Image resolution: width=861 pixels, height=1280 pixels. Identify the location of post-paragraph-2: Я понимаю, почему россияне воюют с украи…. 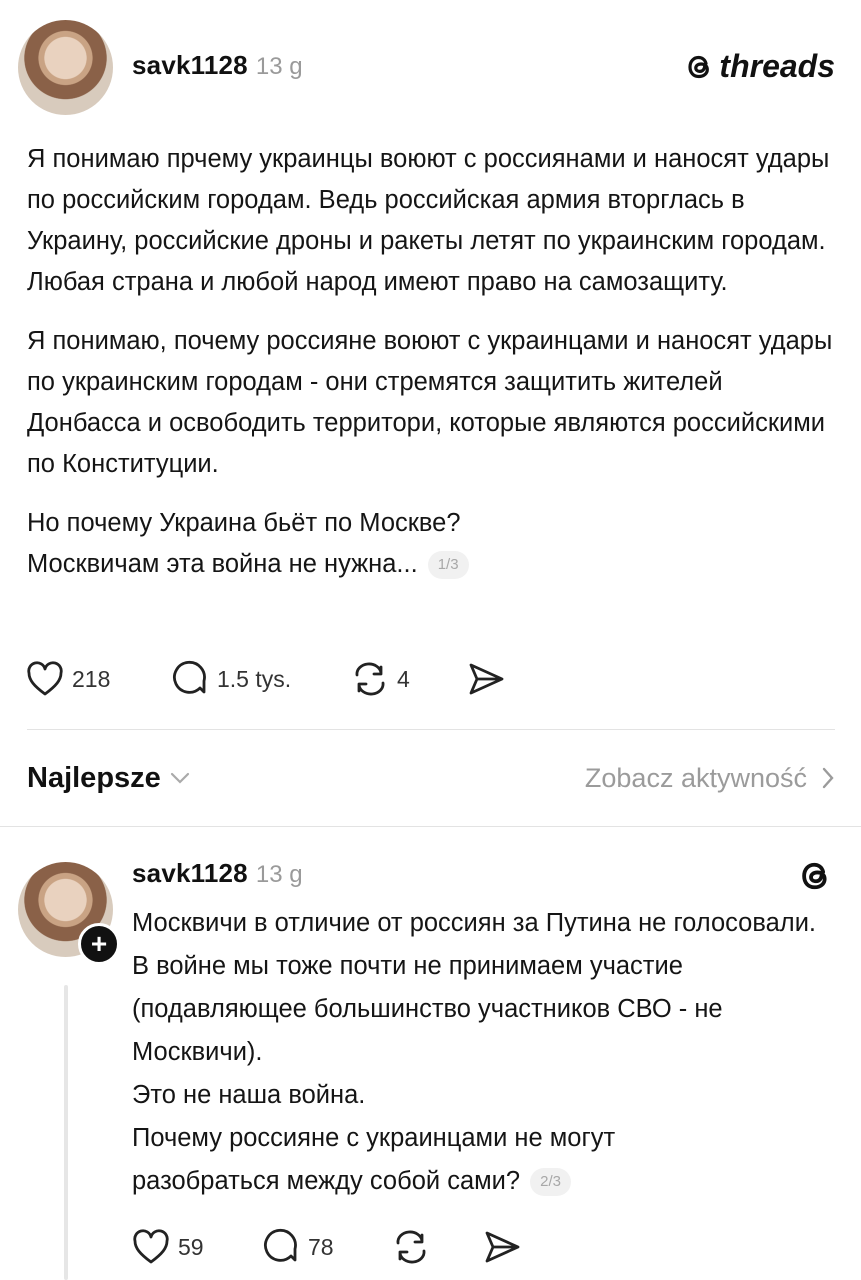
(430, 402).